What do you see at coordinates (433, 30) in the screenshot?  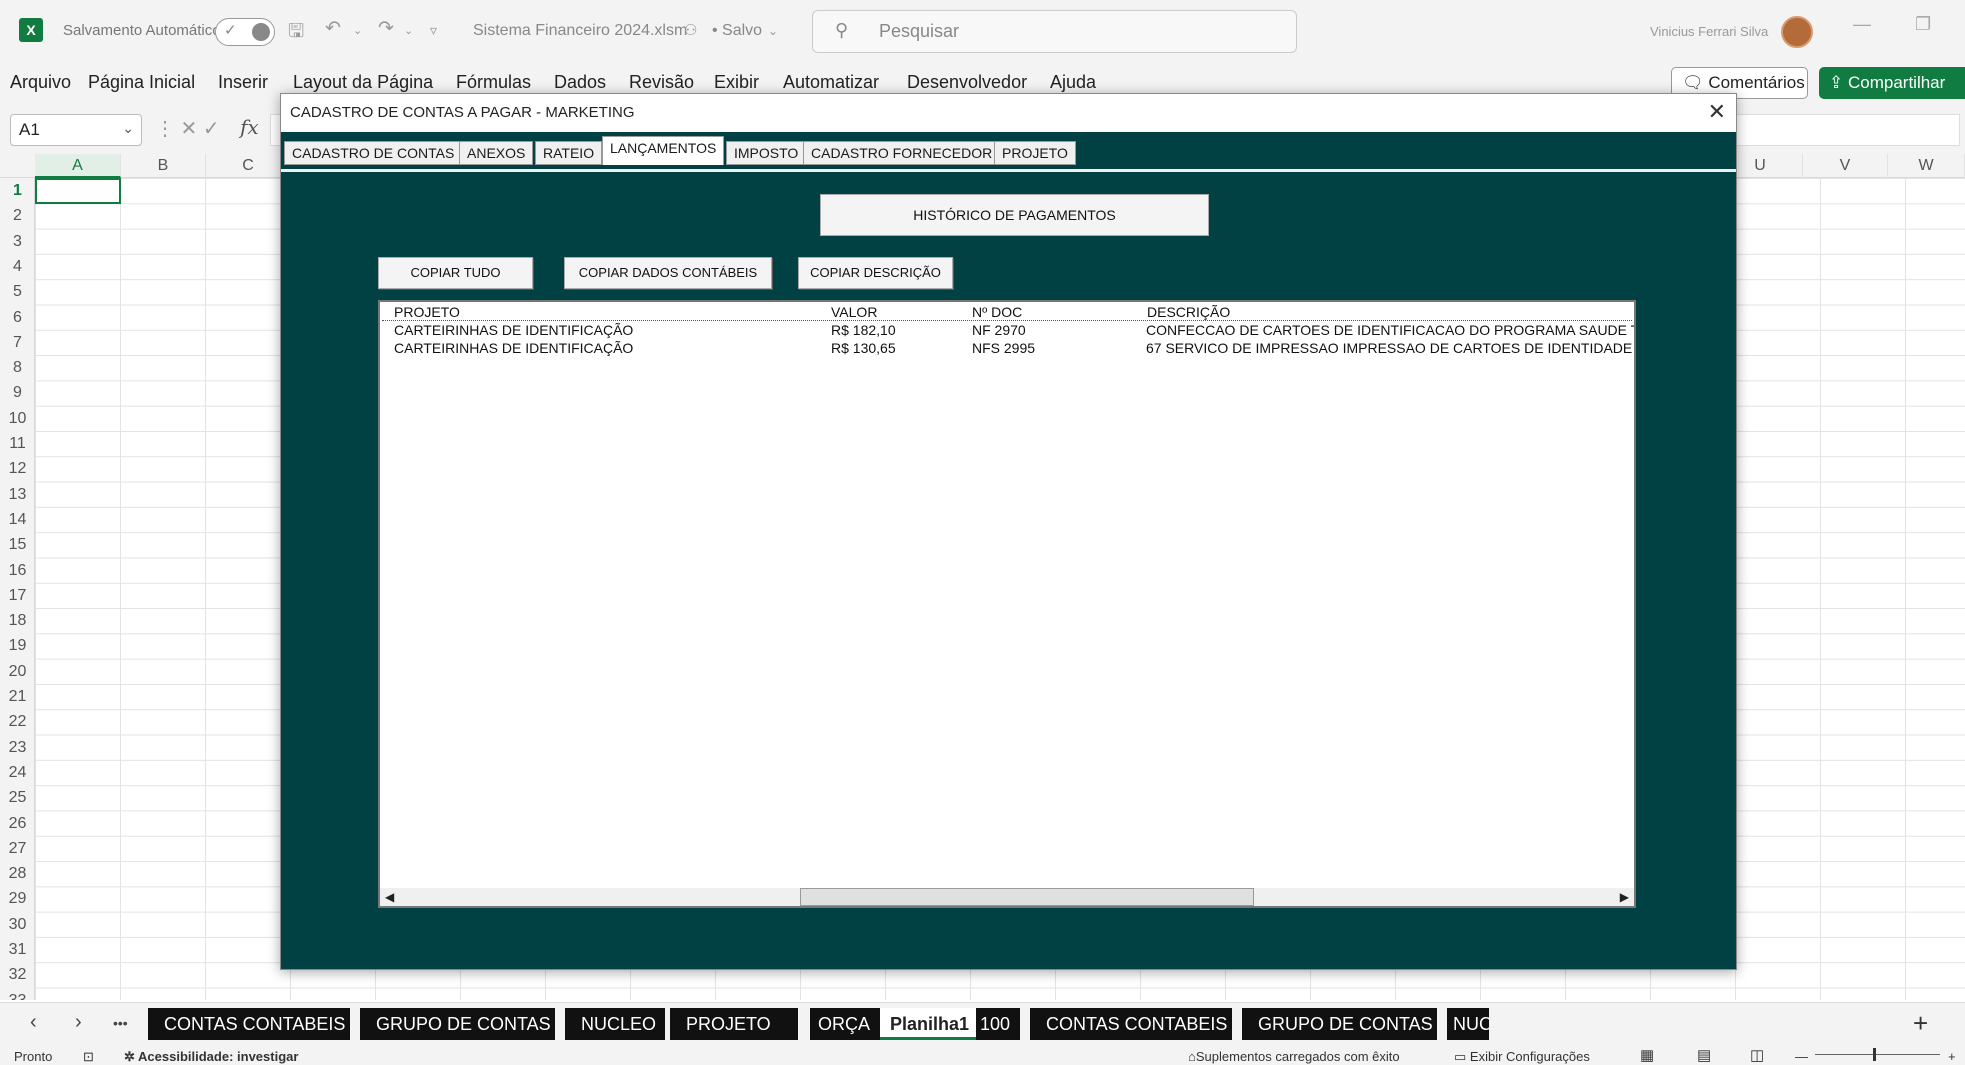 I see `customize-toolbar-icon: ▿` at bounding box center [433, 30].